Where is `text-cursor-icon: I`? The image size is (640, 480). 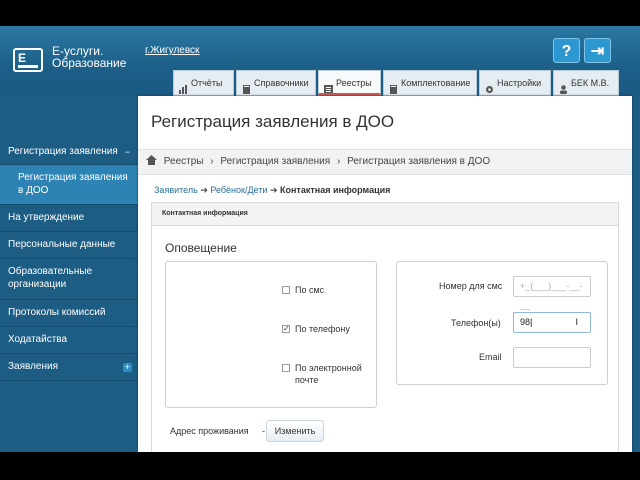 text-cursor-icon: I is located at coordinates (576, 322).